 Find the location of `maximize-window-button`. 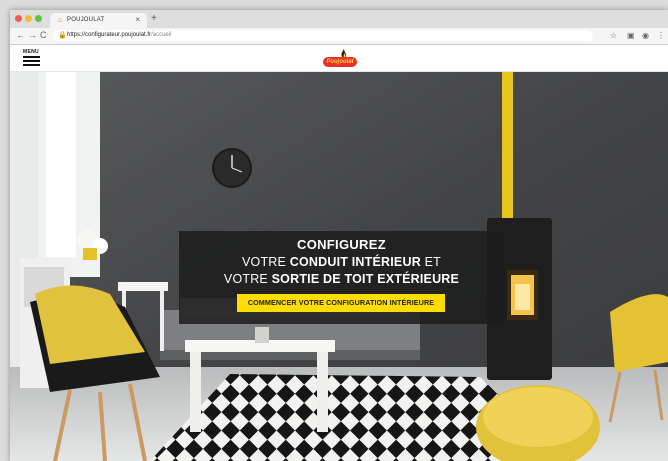

maximize-window-button is located at coordinates (38, 18).